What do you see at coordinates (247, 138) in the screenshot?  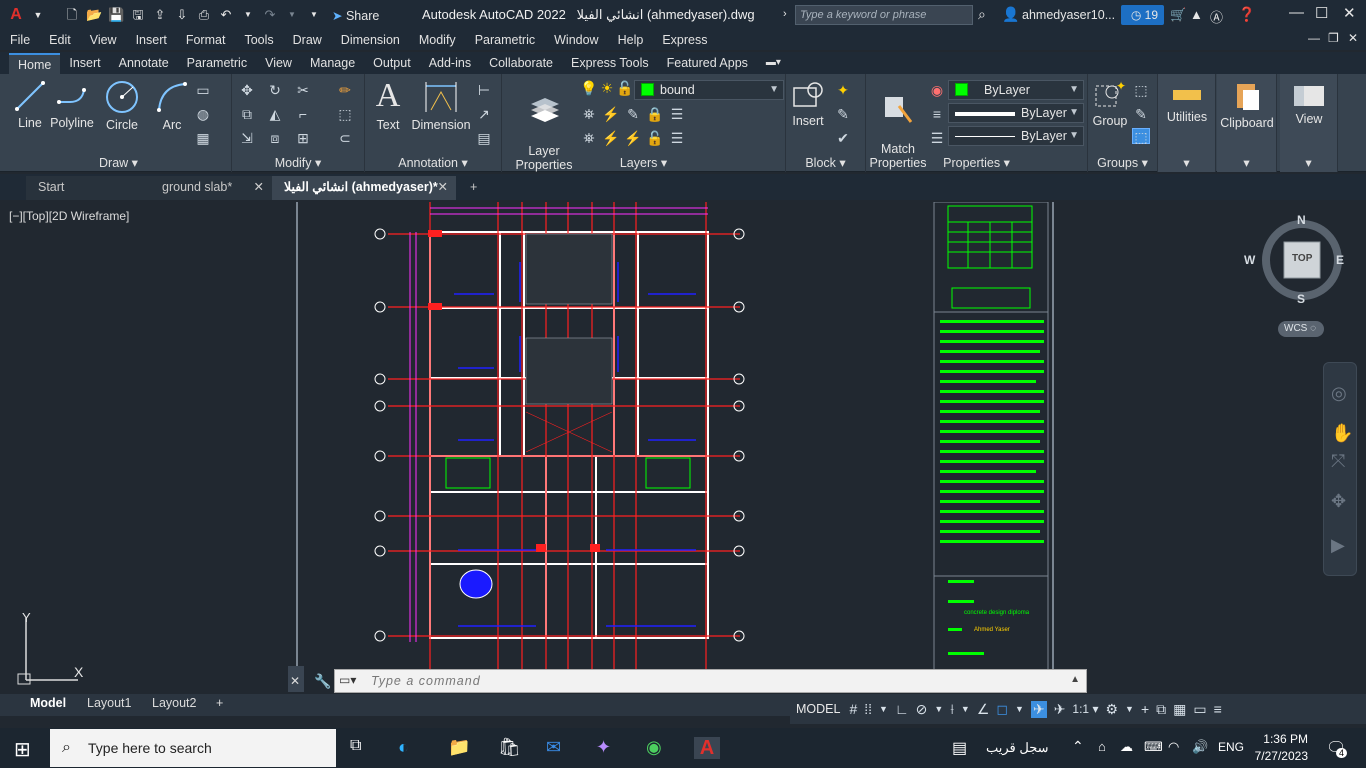 I see `stretch-icon: ⇲` at bounding box center [247, 138].